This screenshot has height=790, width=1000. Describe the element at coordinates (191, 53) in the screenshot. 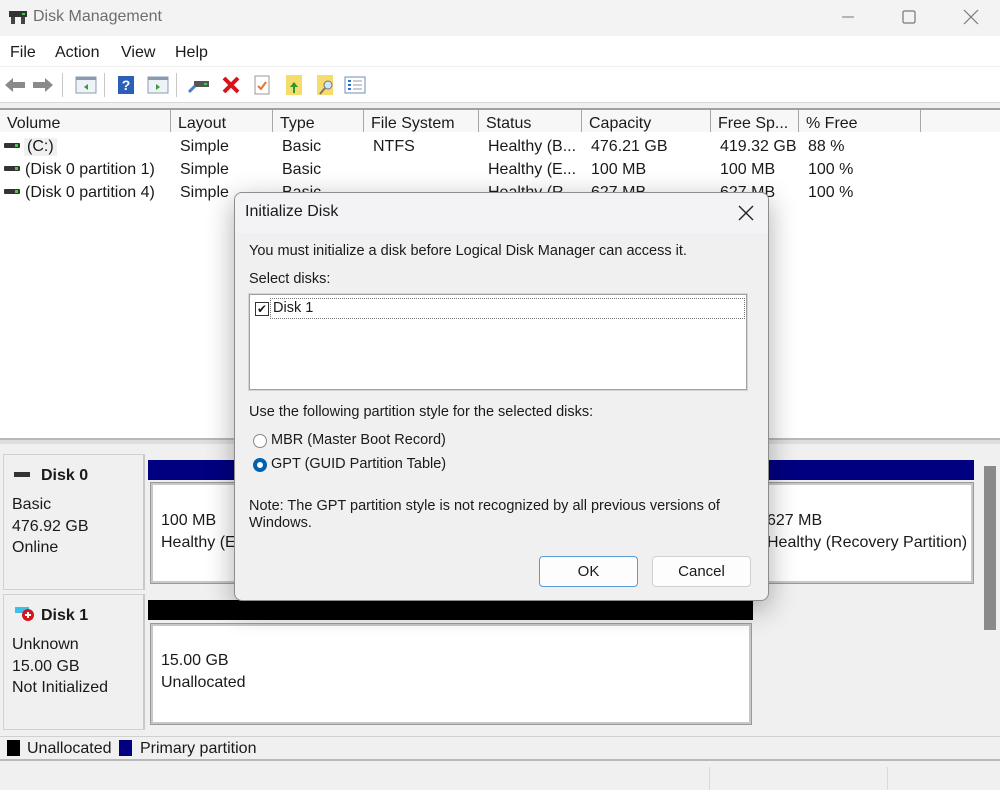

I see `menu-help: Help` at that location.